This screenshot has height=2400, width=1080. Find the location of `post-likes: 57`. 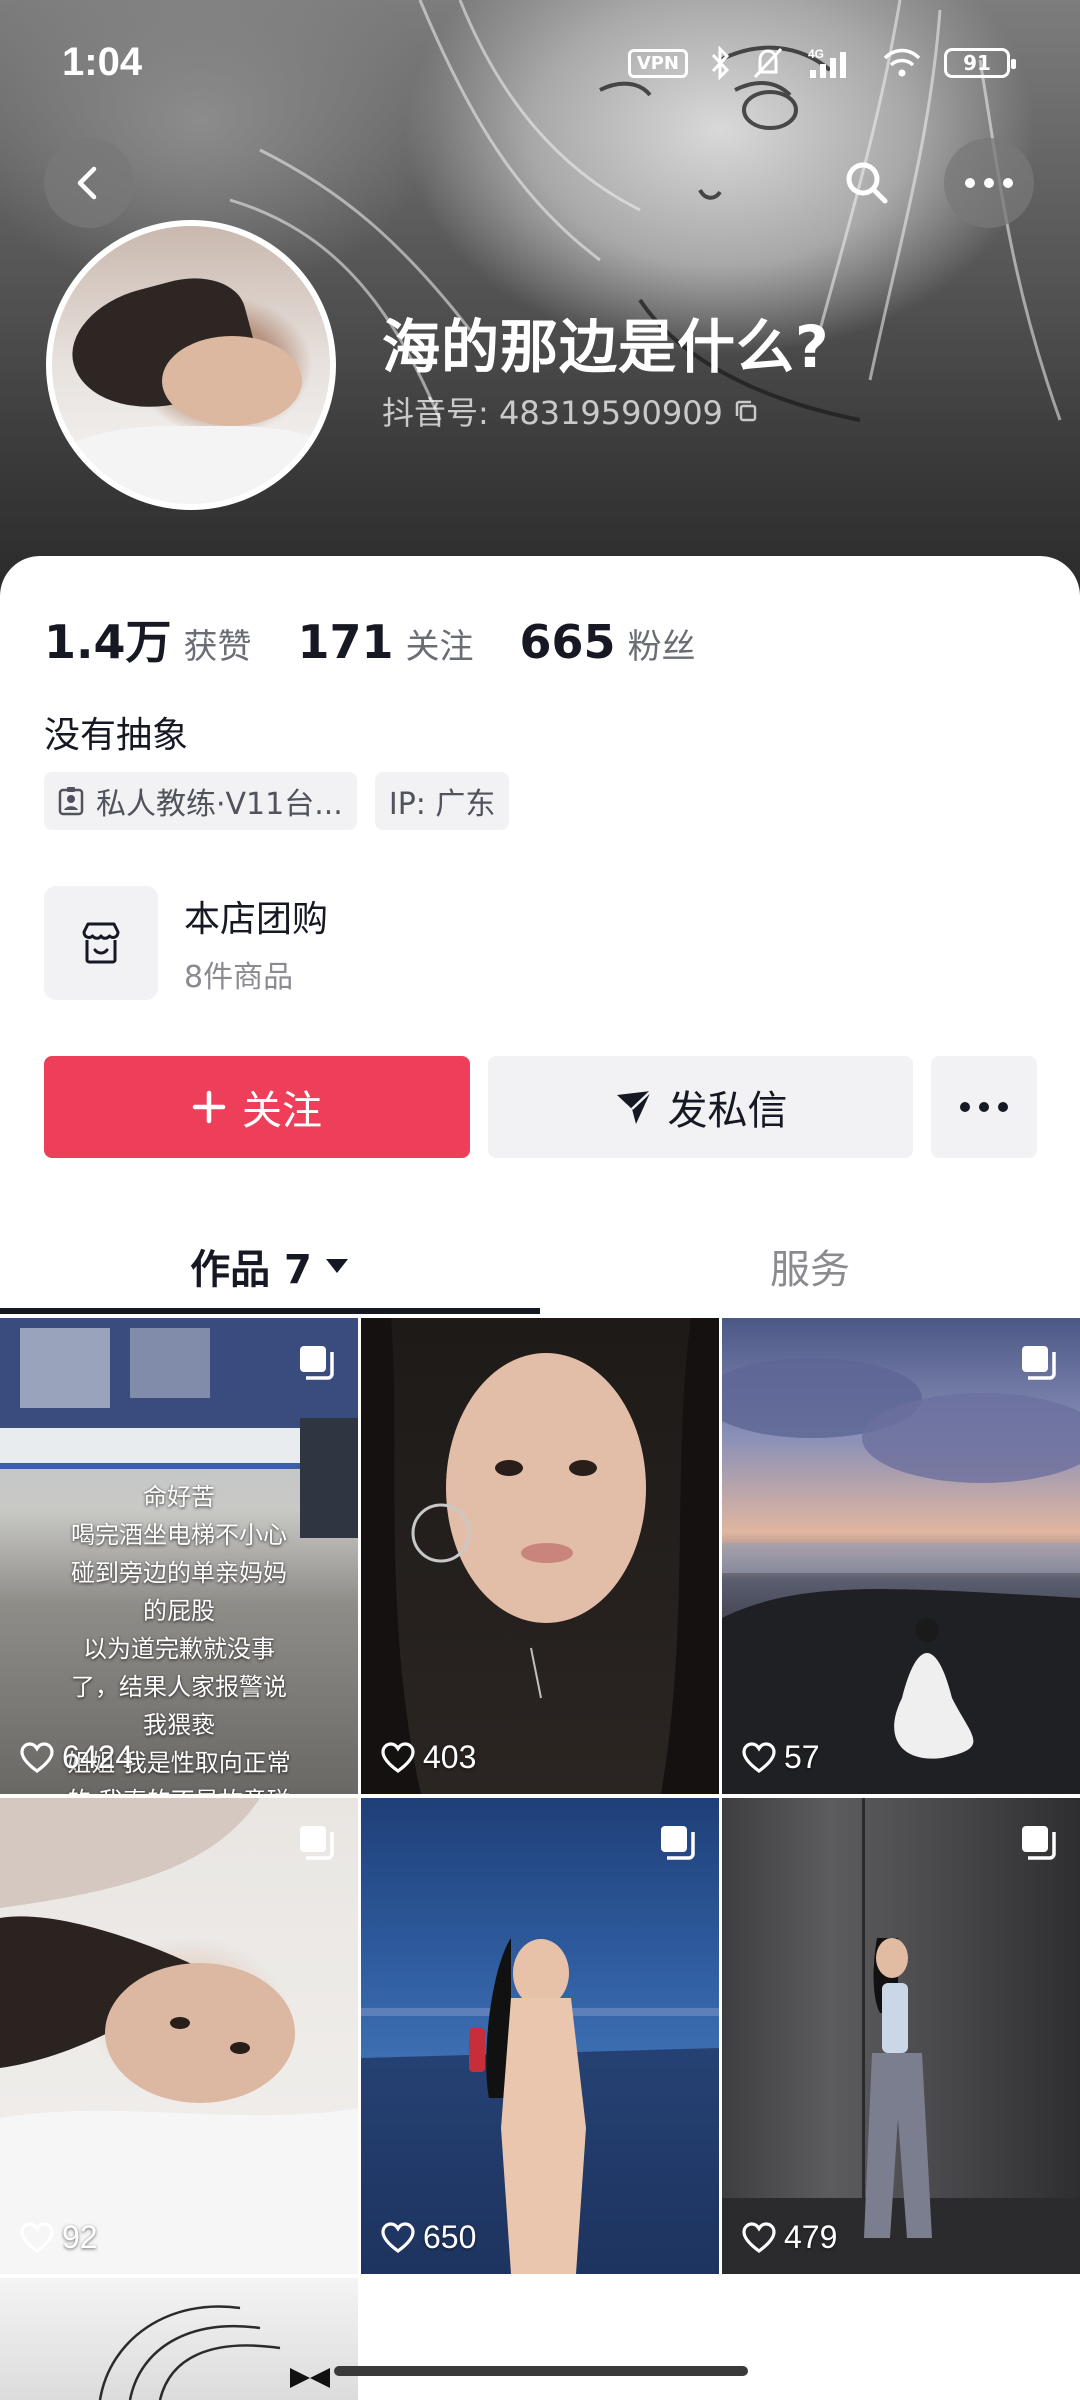

post-likes: 57 is located at coordinates (781, 1757).